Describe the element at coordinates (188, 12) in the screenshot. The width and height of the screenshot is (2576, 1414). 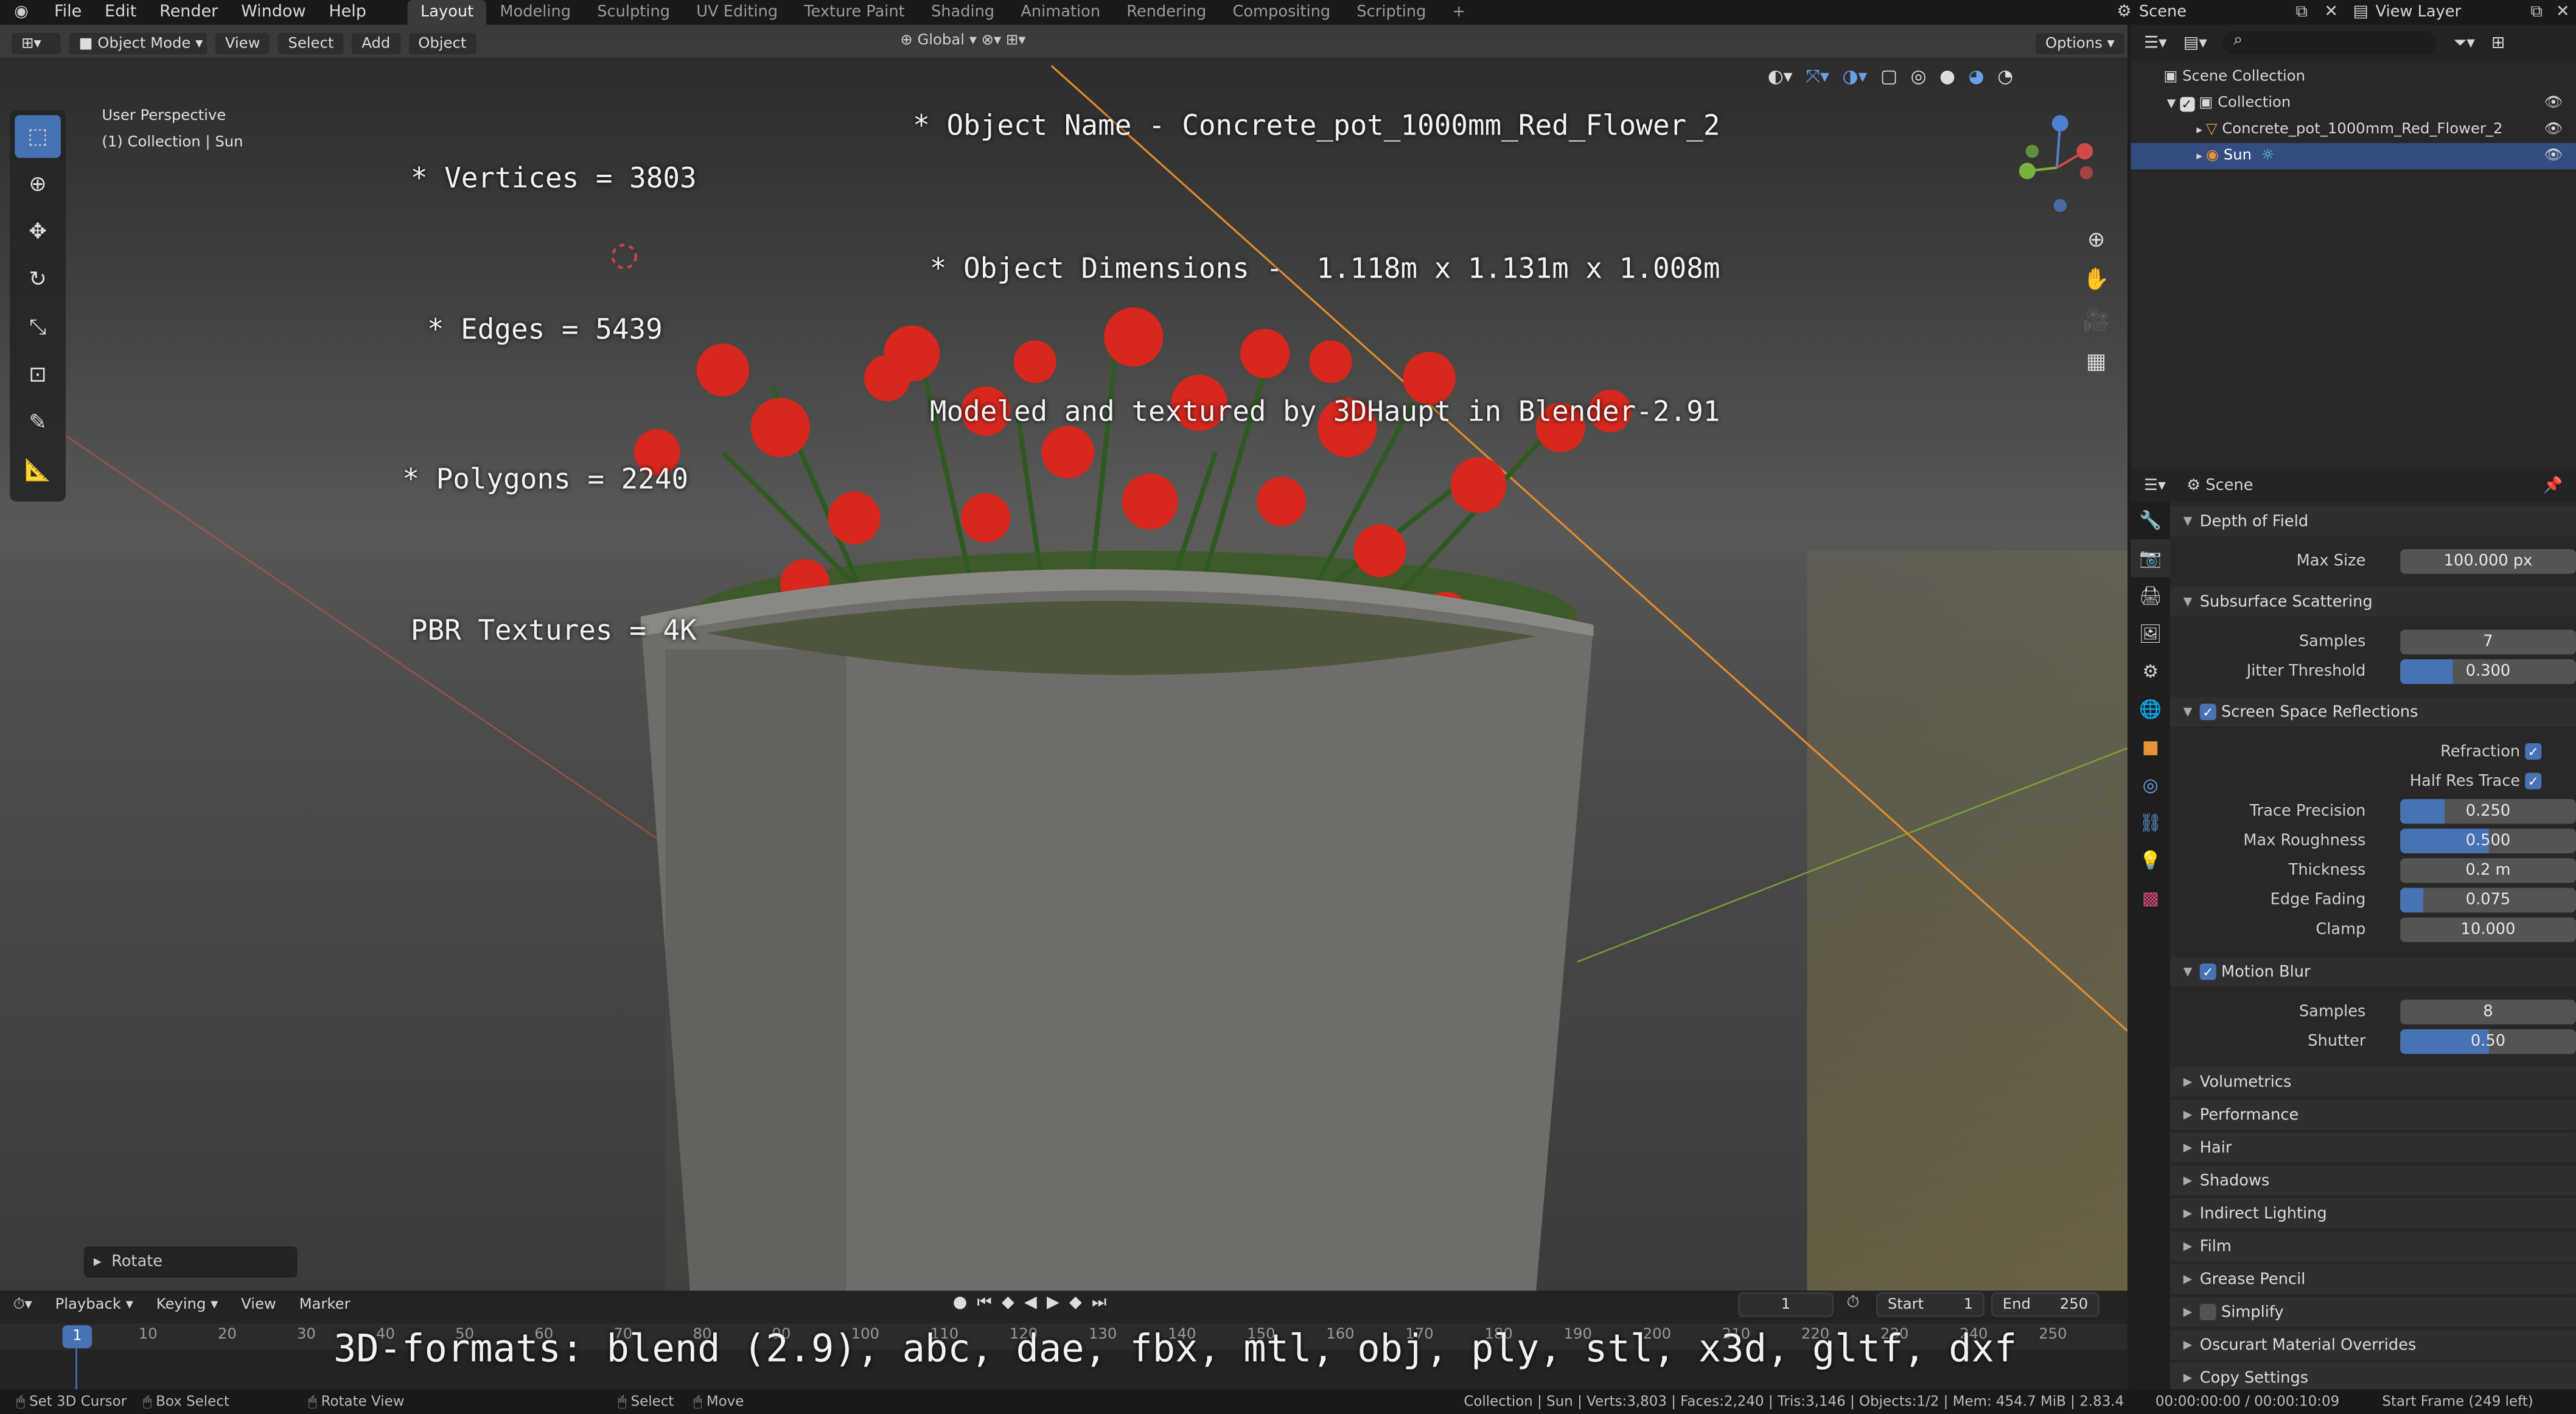
I see `menu-render: Render` at that location.